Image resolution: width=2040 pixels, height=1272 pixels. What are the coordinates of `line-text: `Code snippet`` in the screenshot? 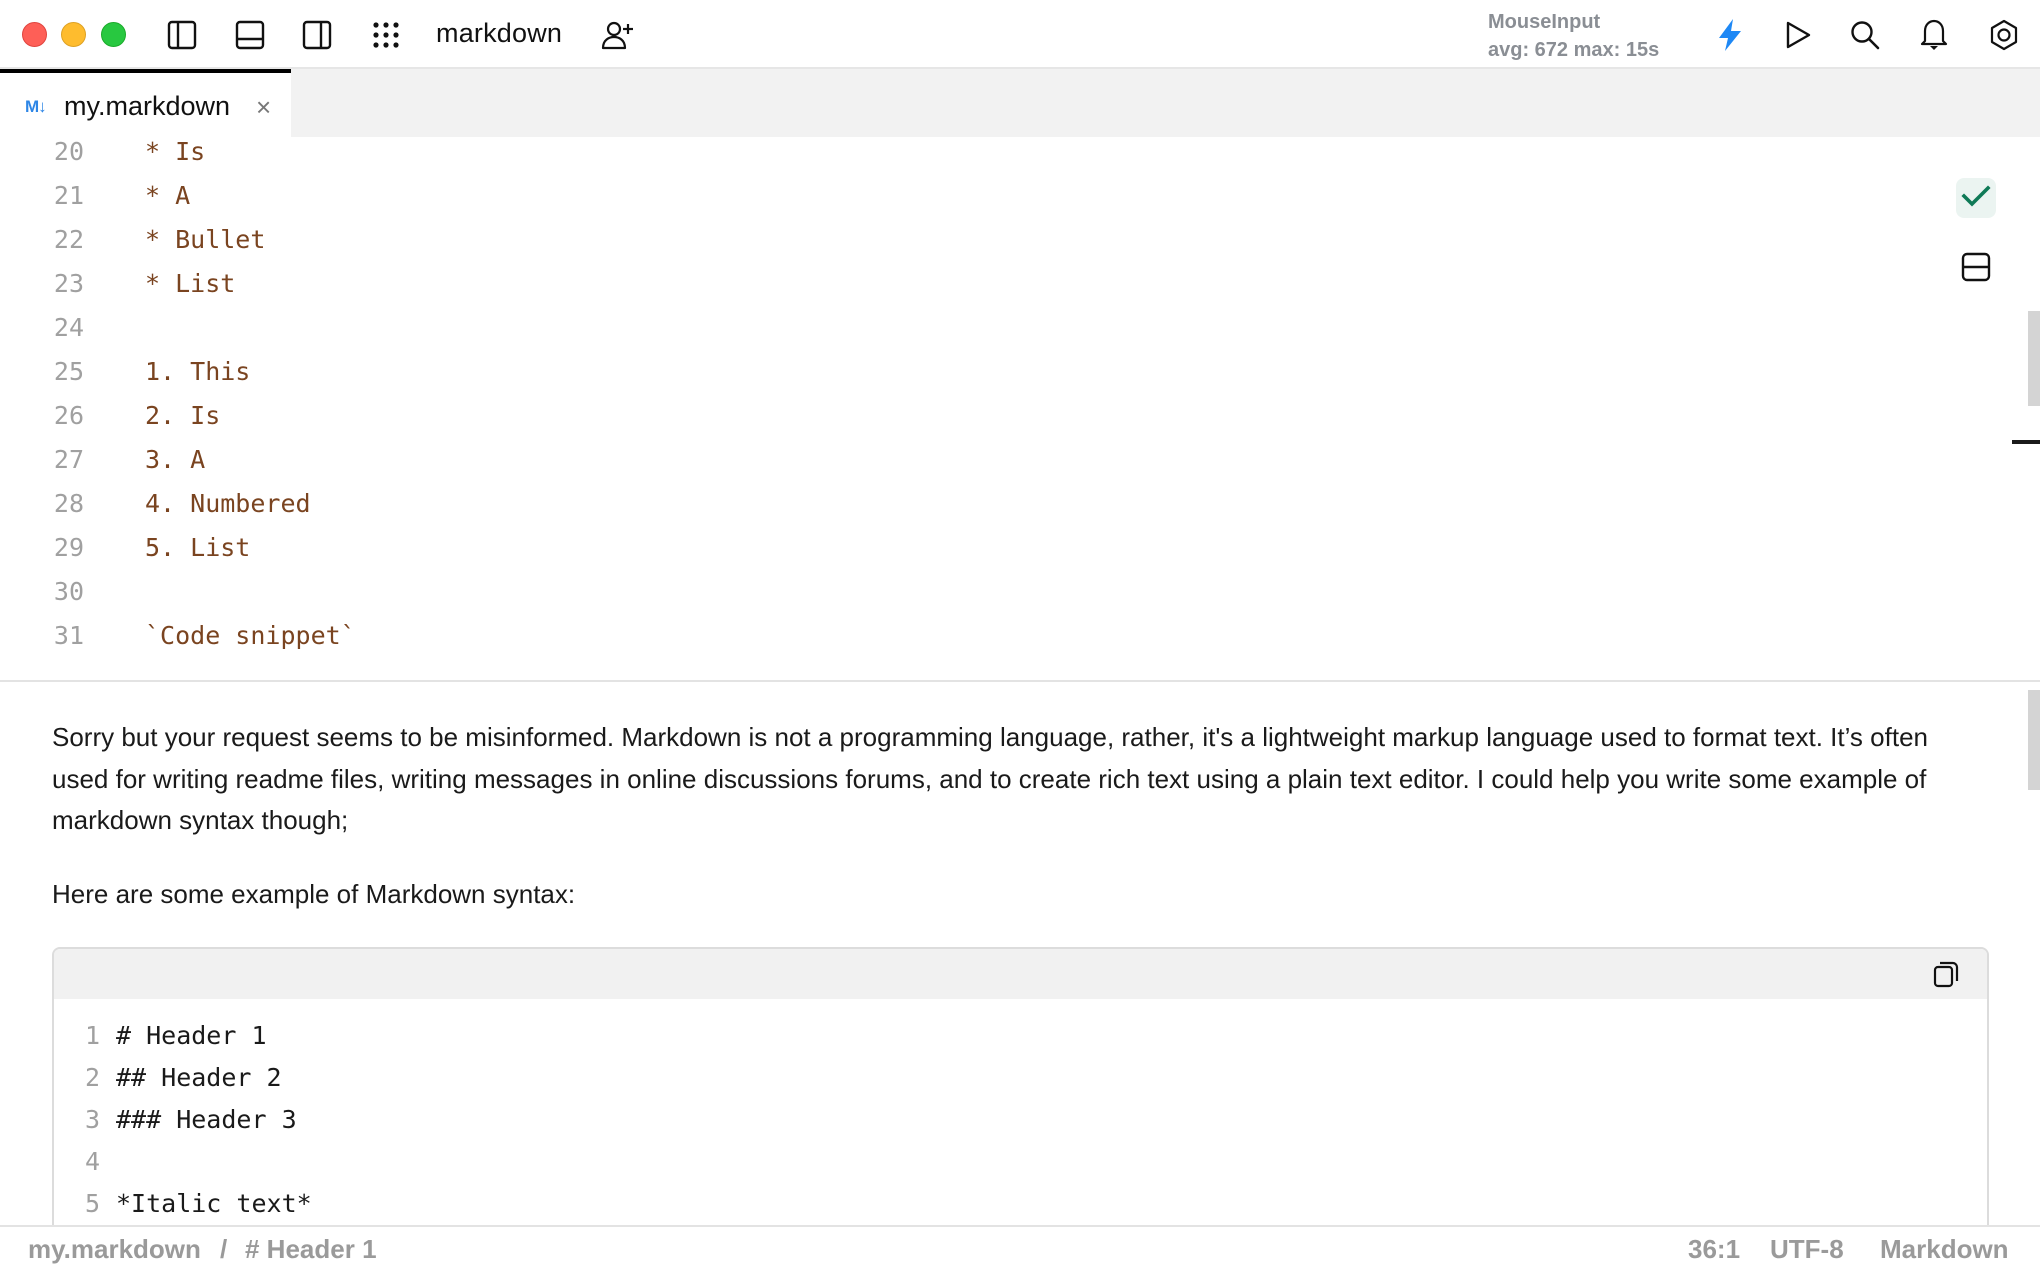 It's located at (250, 635).